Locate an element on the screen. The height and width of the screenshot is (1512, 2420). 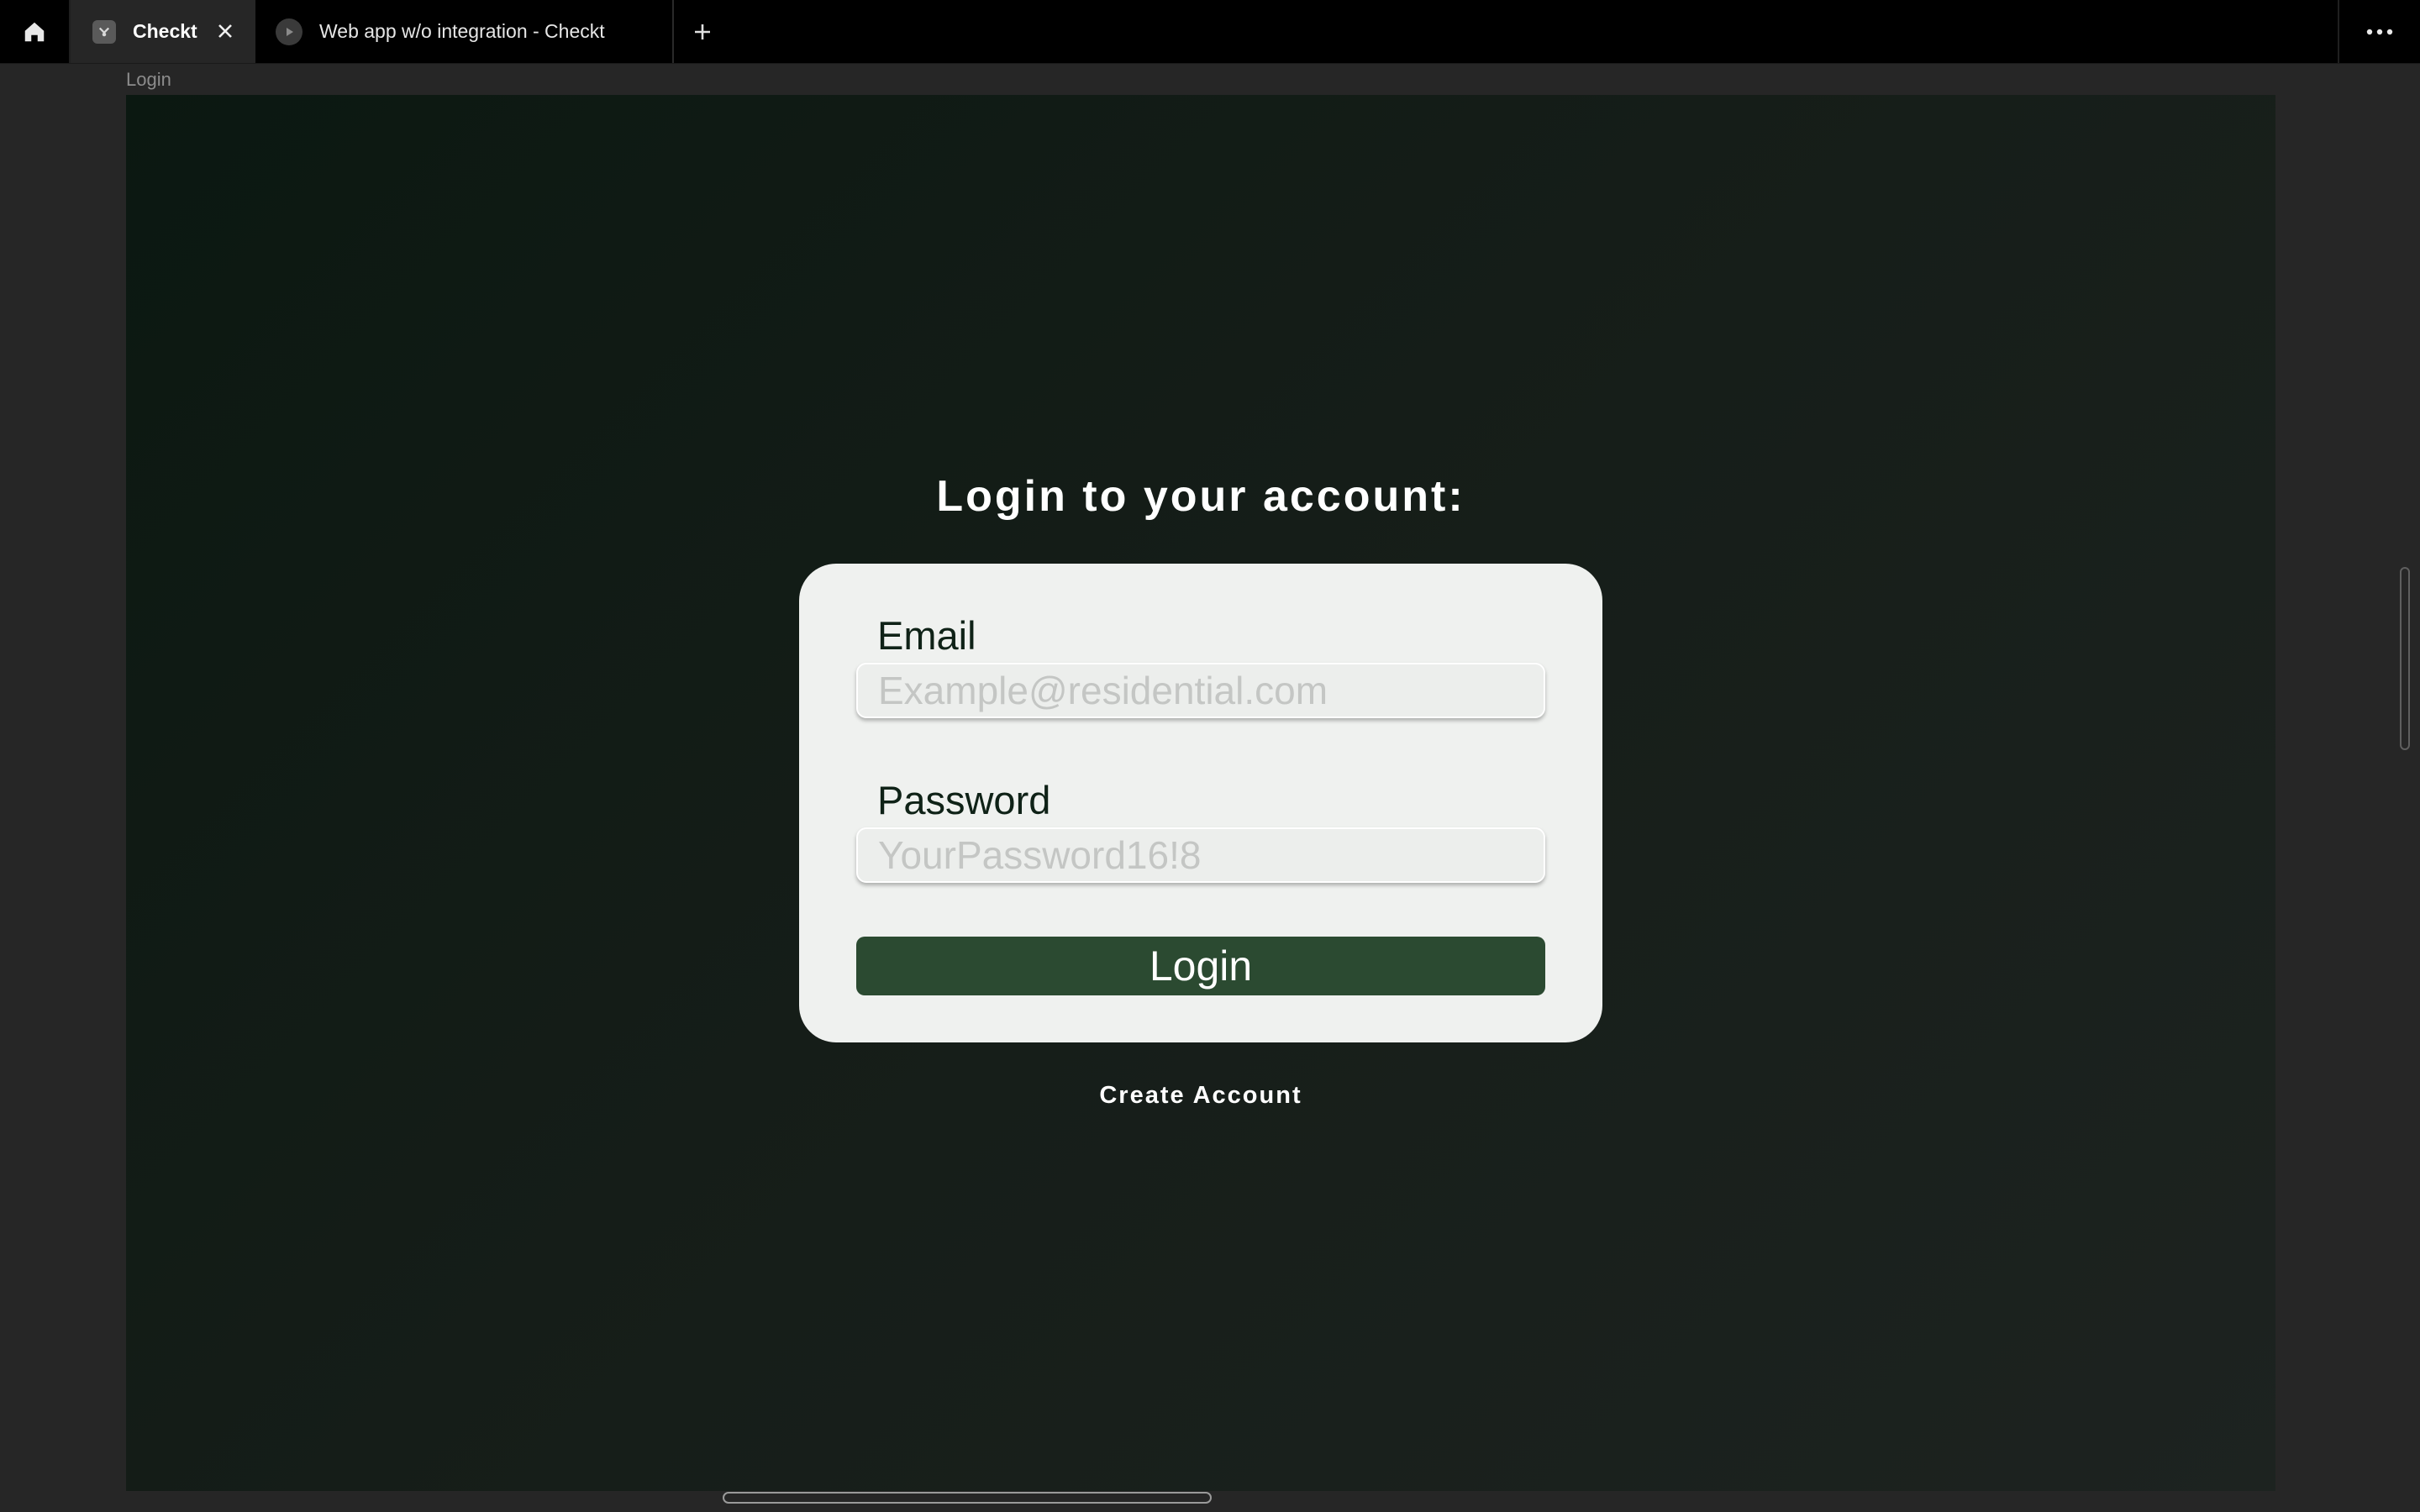
checkt-favicon-icon is located at coordinates (104, 31).